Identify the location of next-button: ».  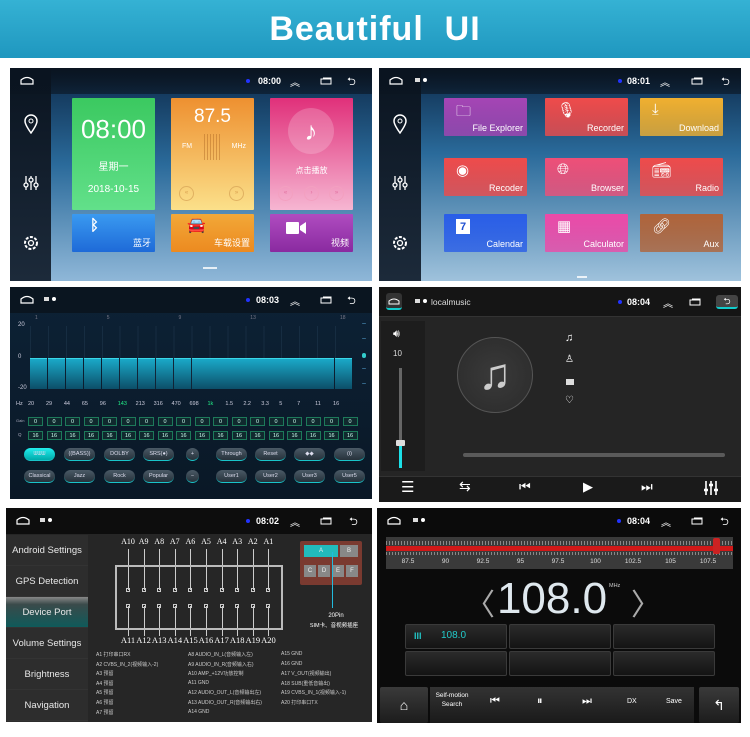
(236, 193).